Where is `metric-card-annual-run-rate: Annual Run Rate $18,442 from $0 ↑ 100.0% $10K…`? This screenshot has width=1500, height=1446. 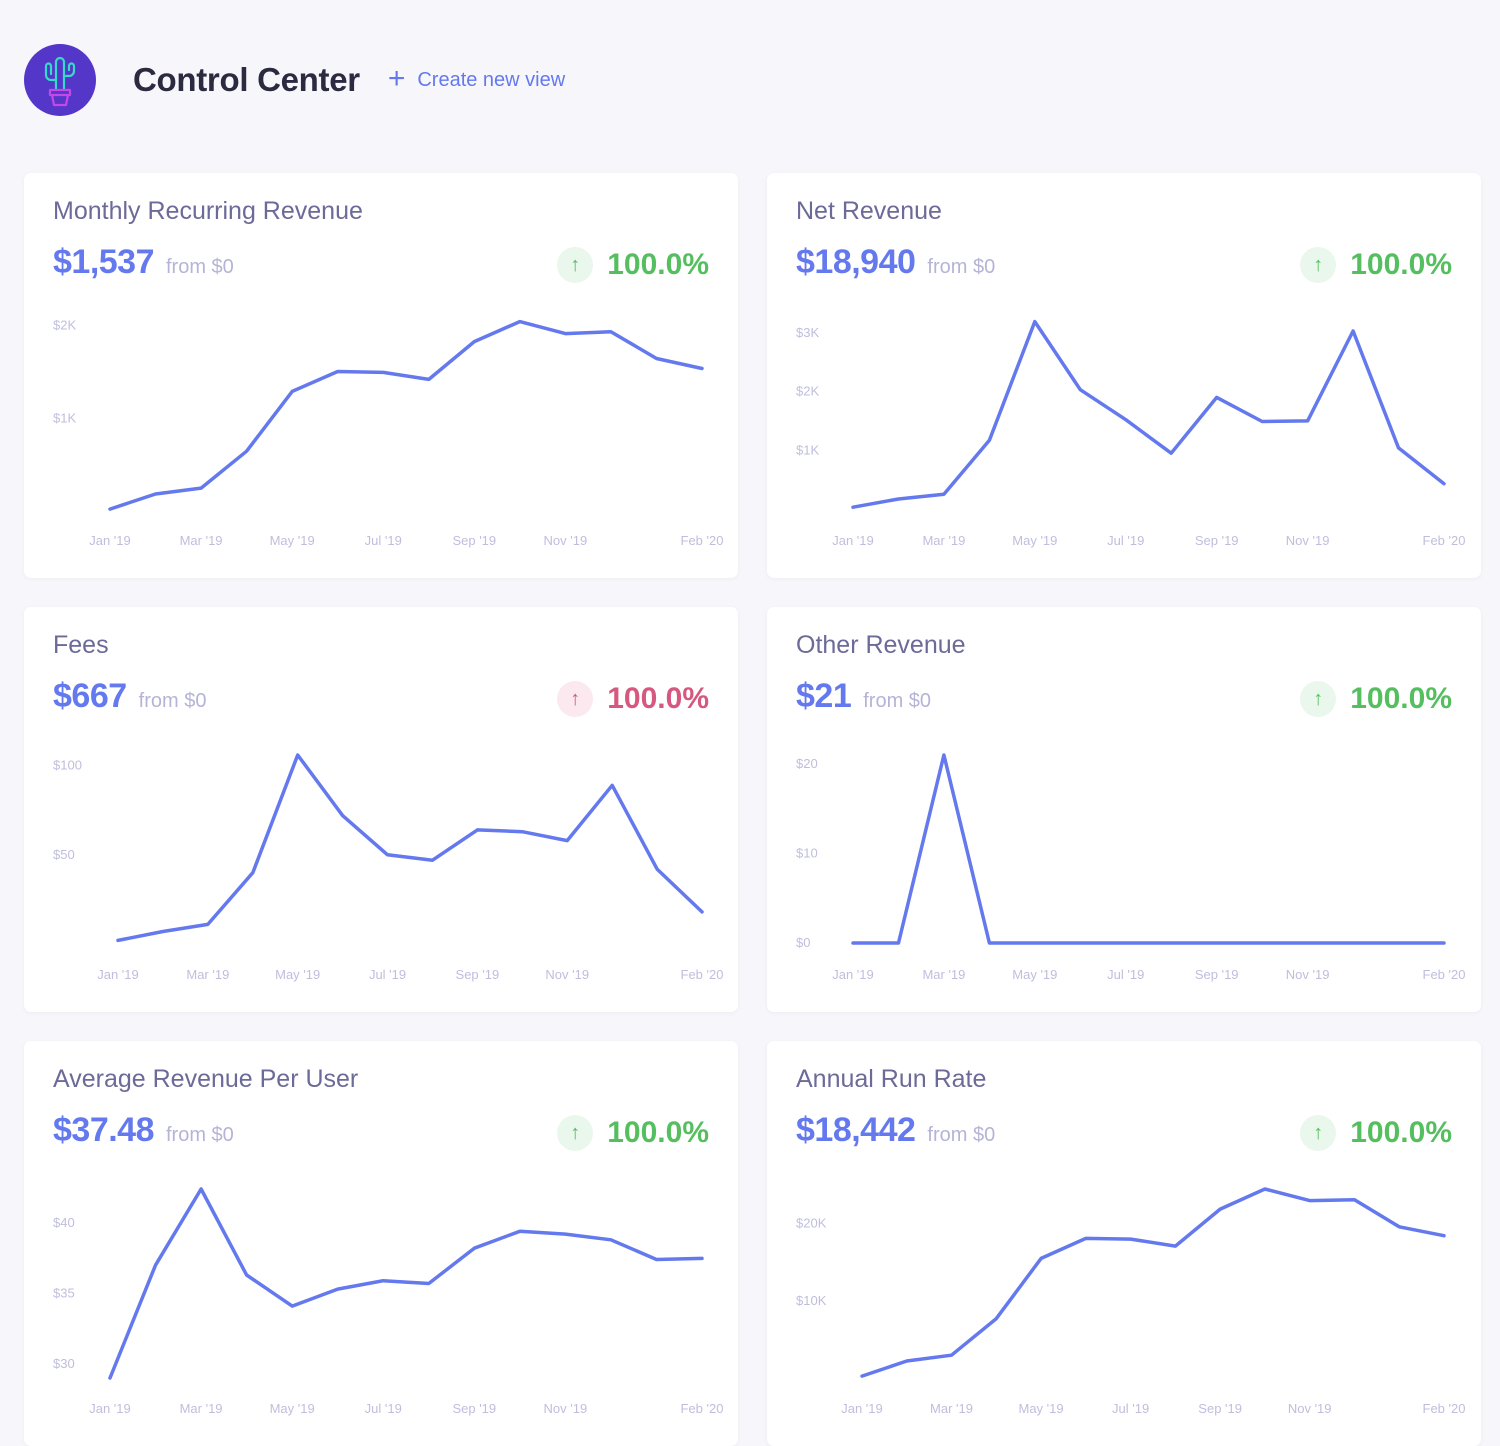
metric-card-annual-run-rate: Annual Run Rate $18,442 from $0 ↑ 100.0% $10K… is located at coordinates (1124, 1243).